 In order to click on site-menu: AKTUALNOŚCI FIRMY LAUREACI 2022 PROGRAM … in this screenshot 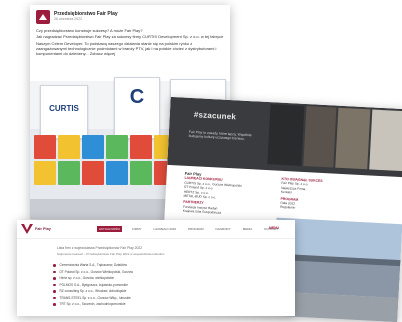, I will do `click(192, 229)`.